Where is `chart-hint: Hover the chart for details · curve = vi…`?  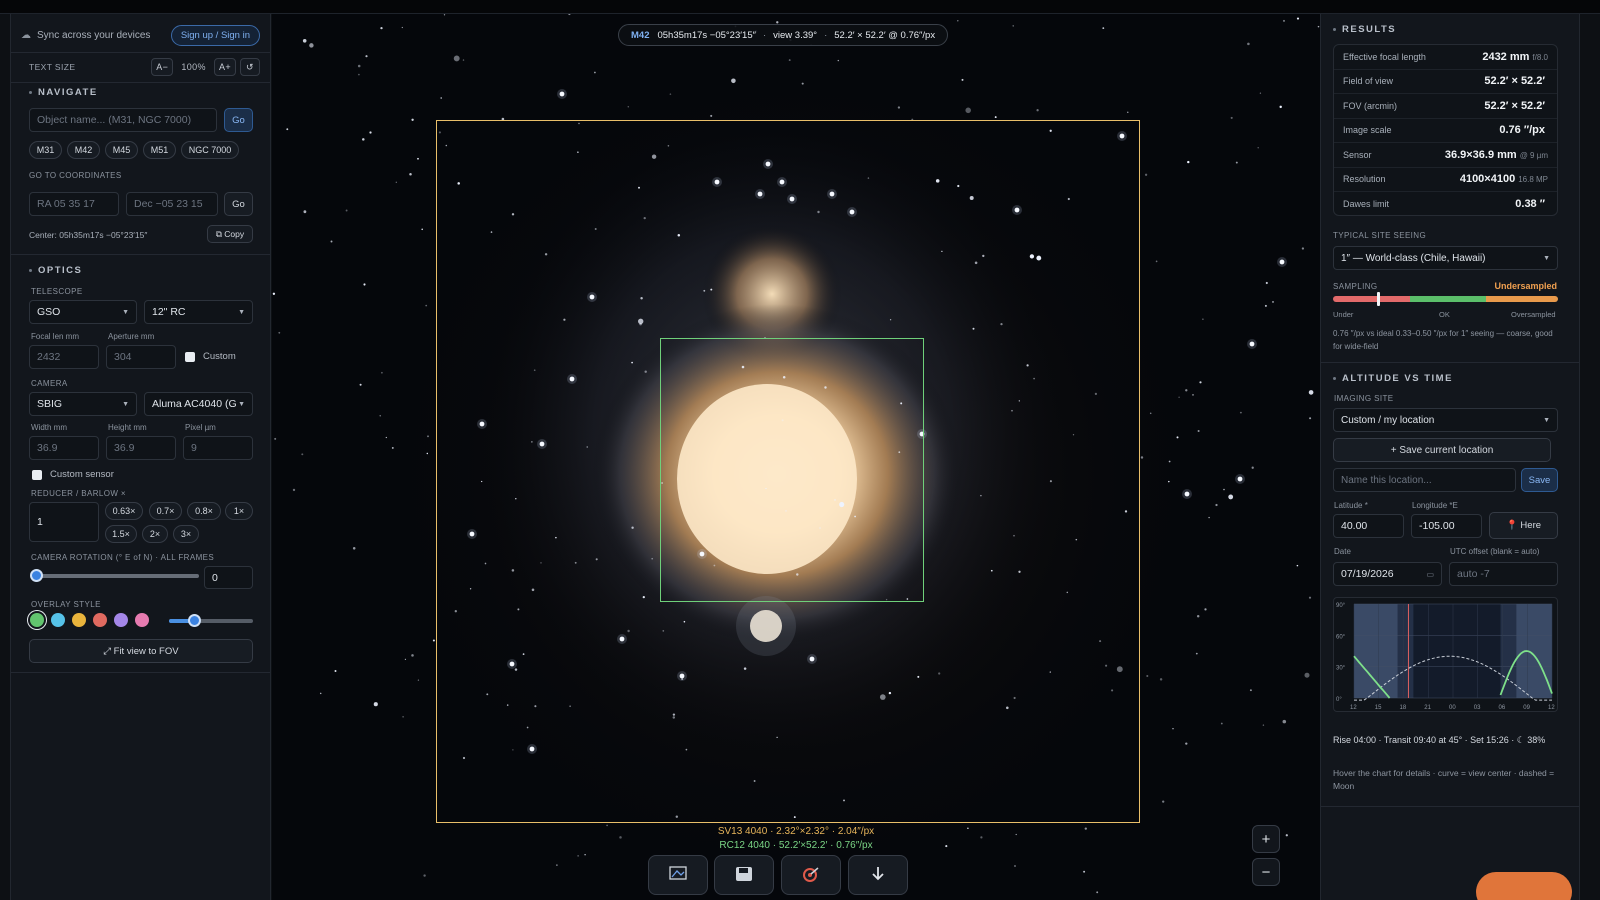 chart-hint: Hover the chart for details · curve = vi… is located at coordinates (1444, 779).